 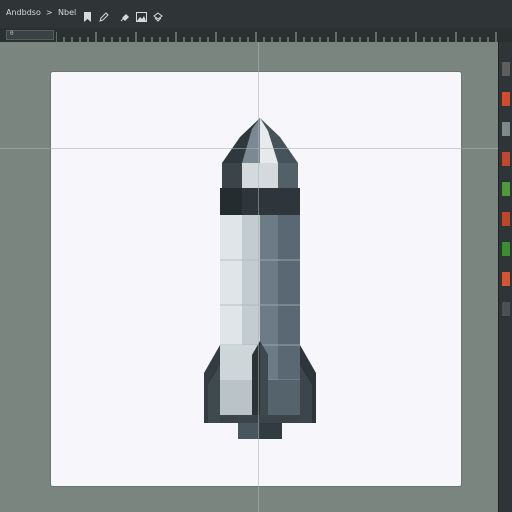 What do you see at coordinates (103, 16) in the screenshot?
I see `pen-icon` at bounding box center [103, 16].